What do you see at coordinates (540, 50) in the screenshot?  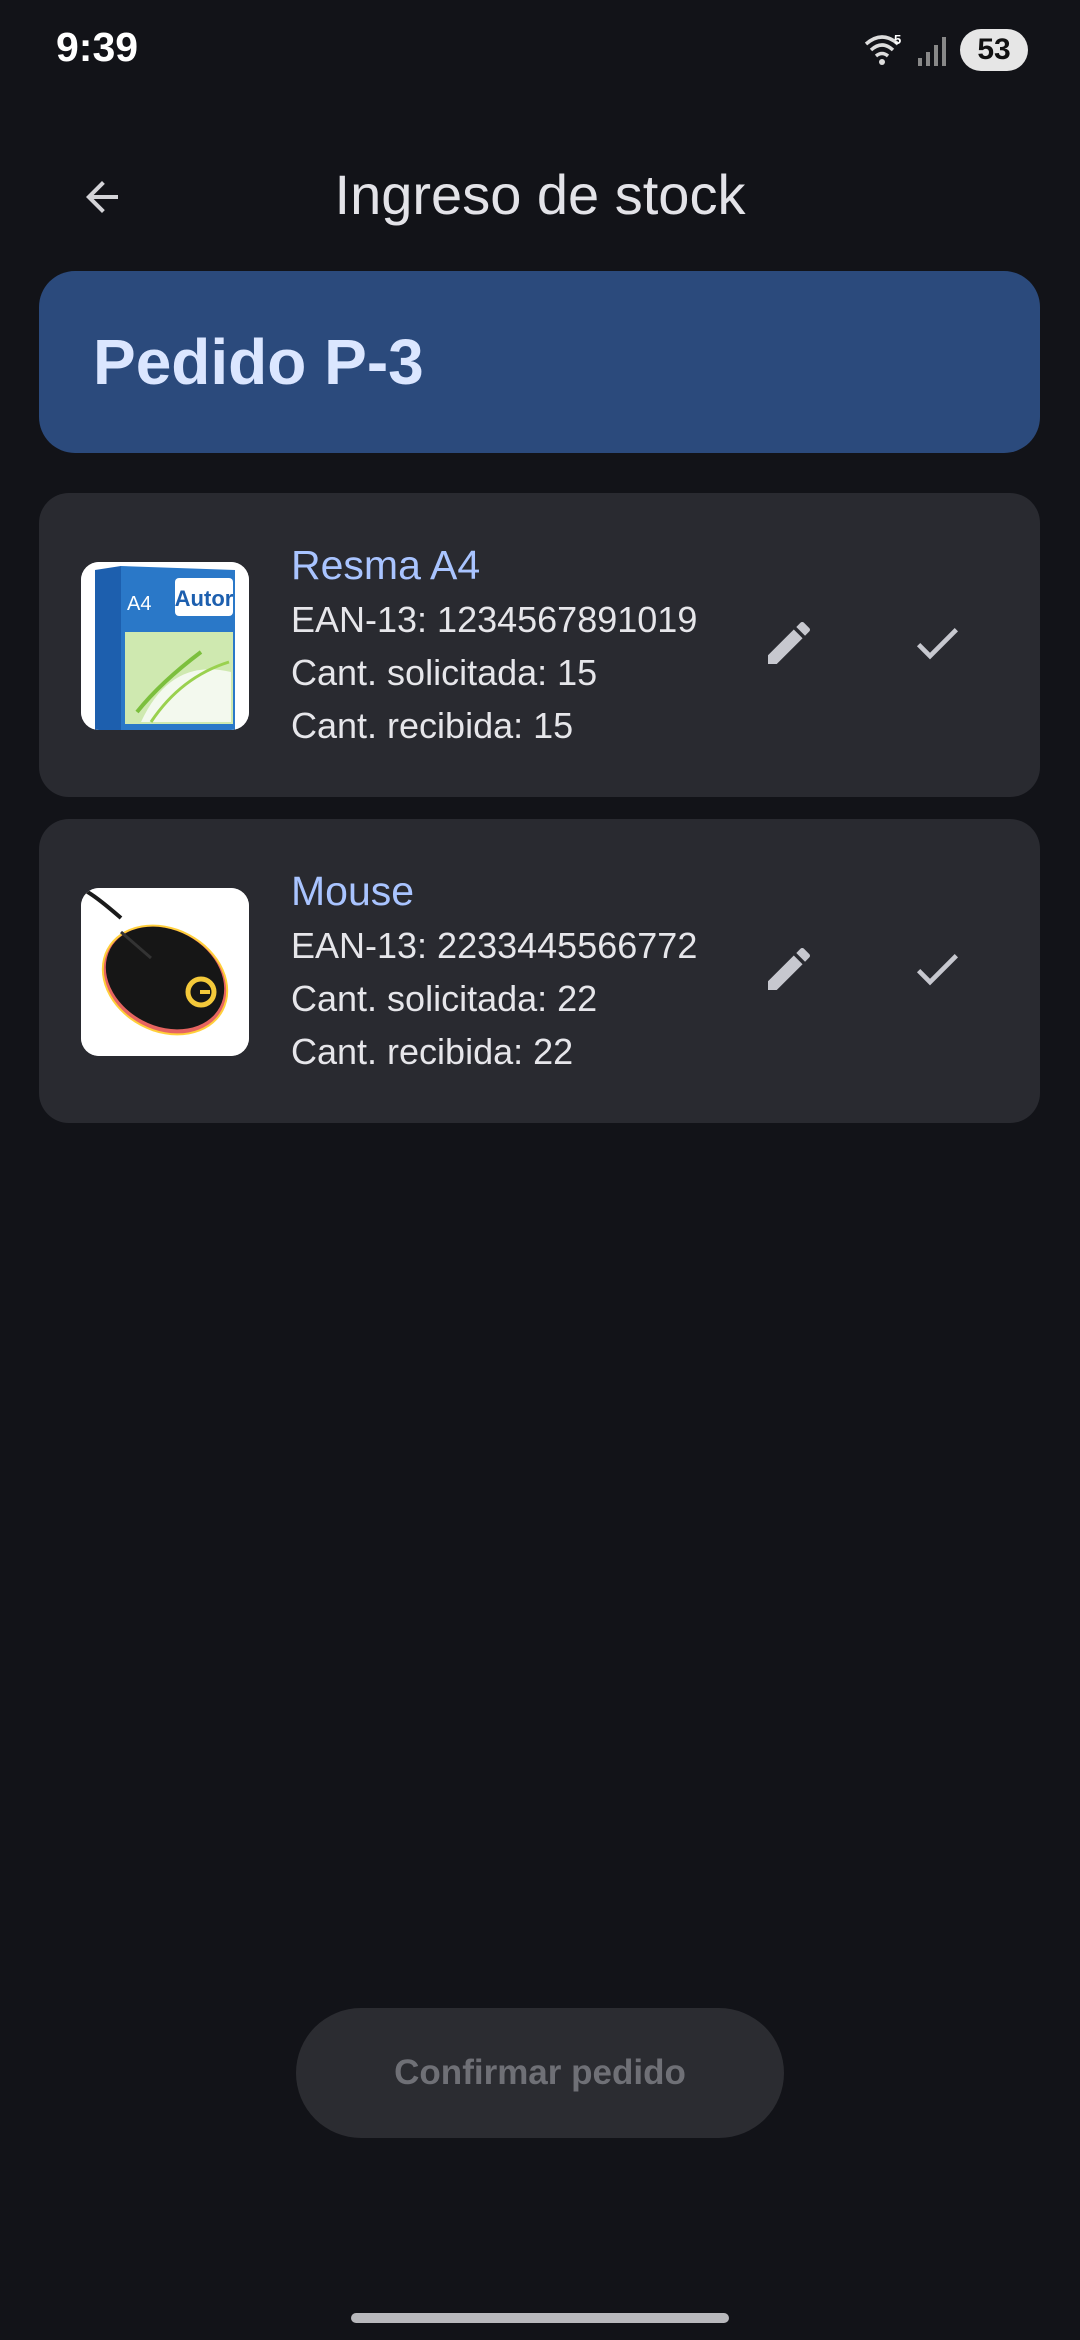 I see `status-bar: 9:39 5 53` at bounding box center [540, 50].